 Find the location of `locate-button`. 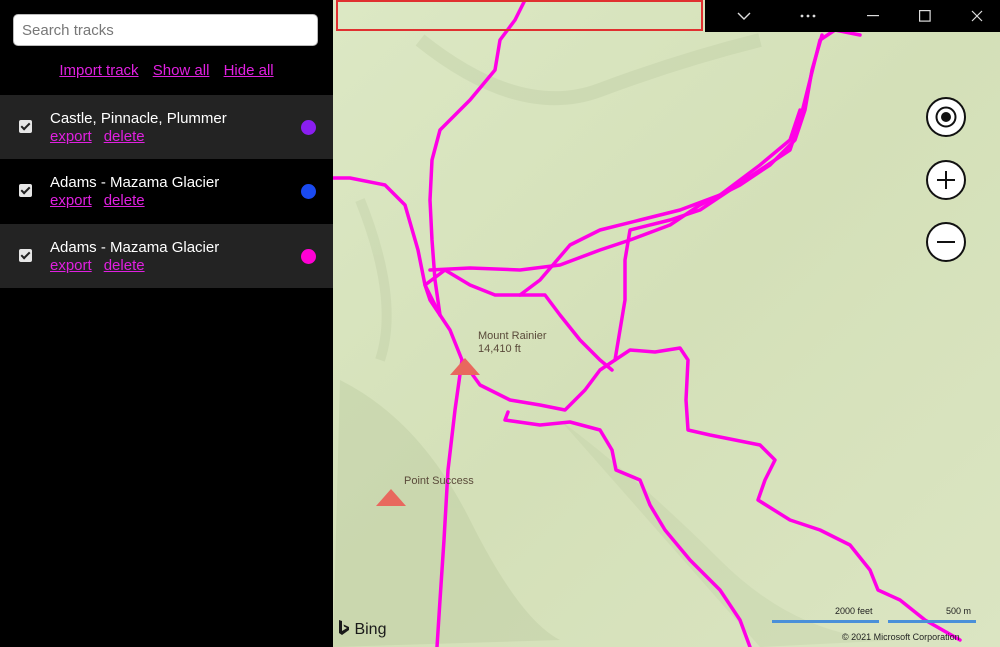

locate-button is located at coordinates (946, 117).